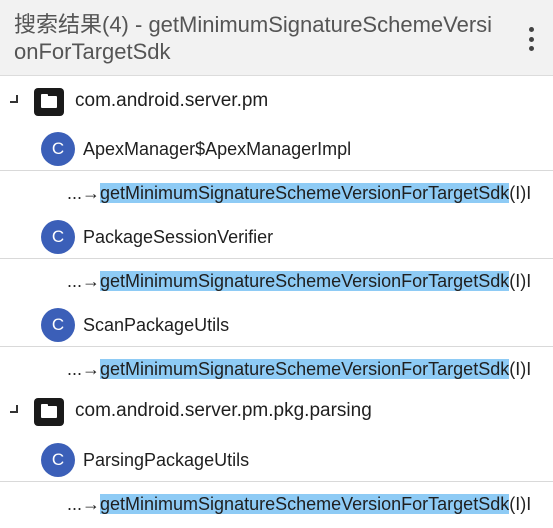  Describe the element at coordinates (276, 324) in the screenshot. I see `class-row: C ScanPackageUtils` at that location.